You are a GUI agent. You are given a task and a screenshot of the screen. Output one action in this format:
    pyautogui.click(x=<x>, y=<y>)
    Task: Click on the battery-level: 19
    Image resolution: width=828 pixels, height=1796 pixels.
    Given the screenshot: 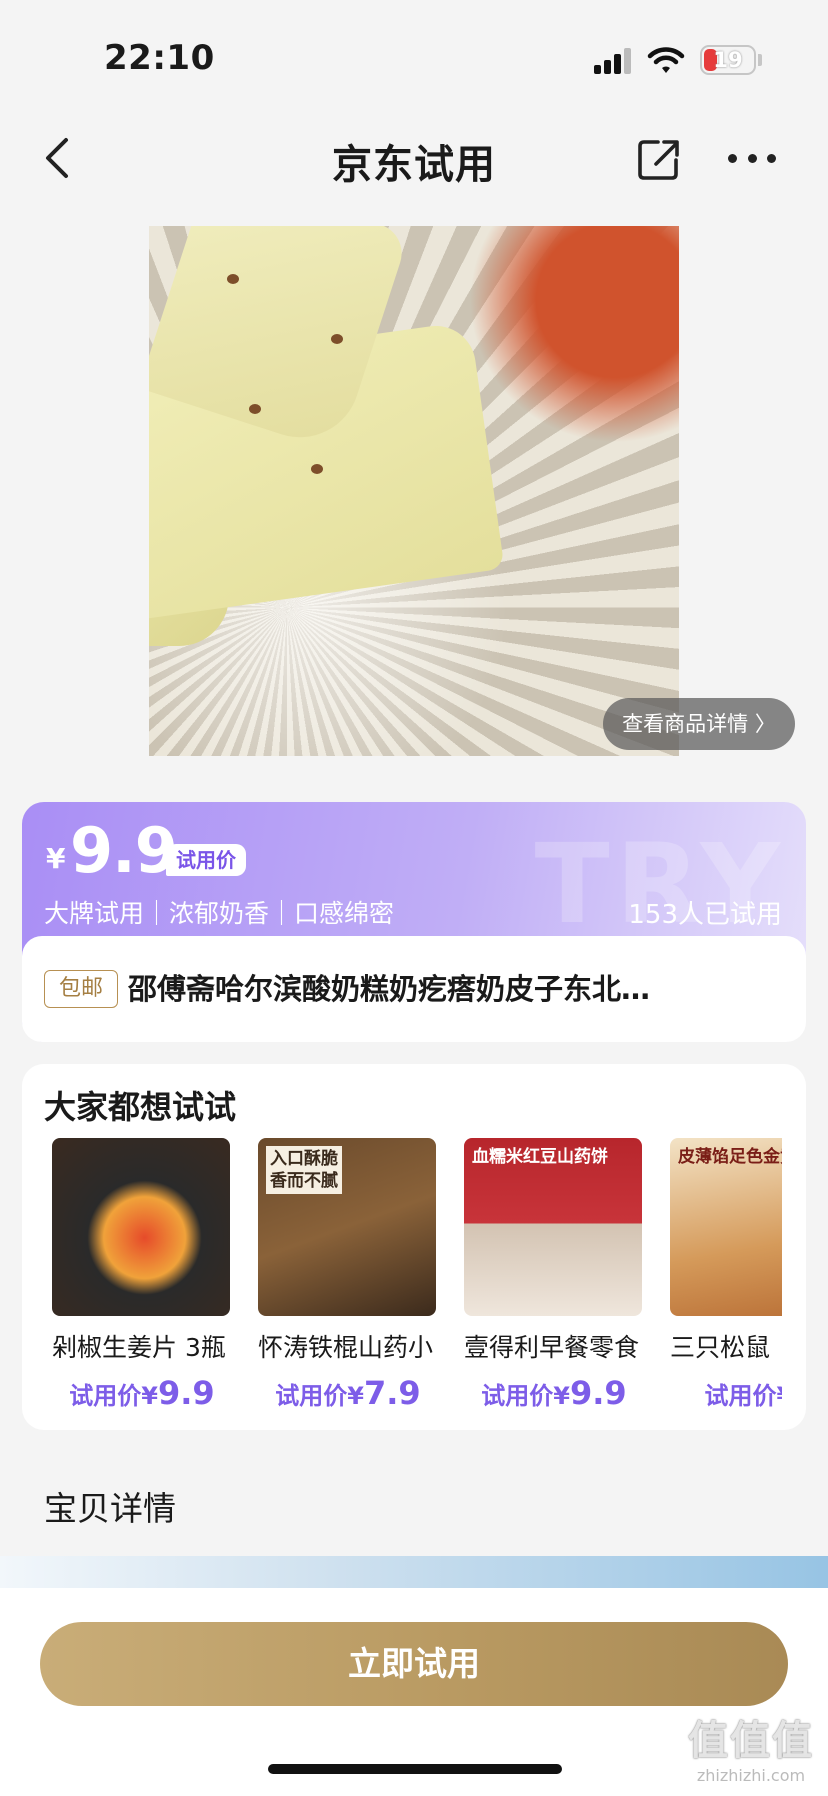 What is the action you would take?
    pyautogui.click(x=728, y=60)
    